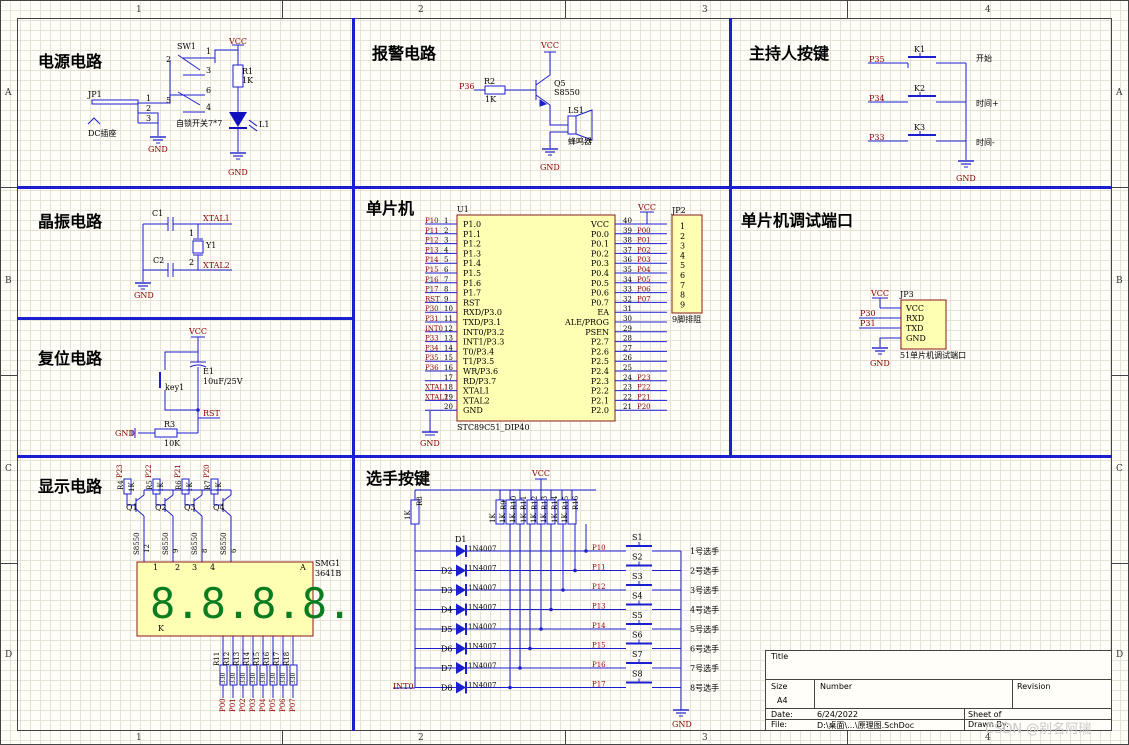  Describe the element at coordinates (1034, 686) in the screenshot. I see `revision-label: Revision` at that location.